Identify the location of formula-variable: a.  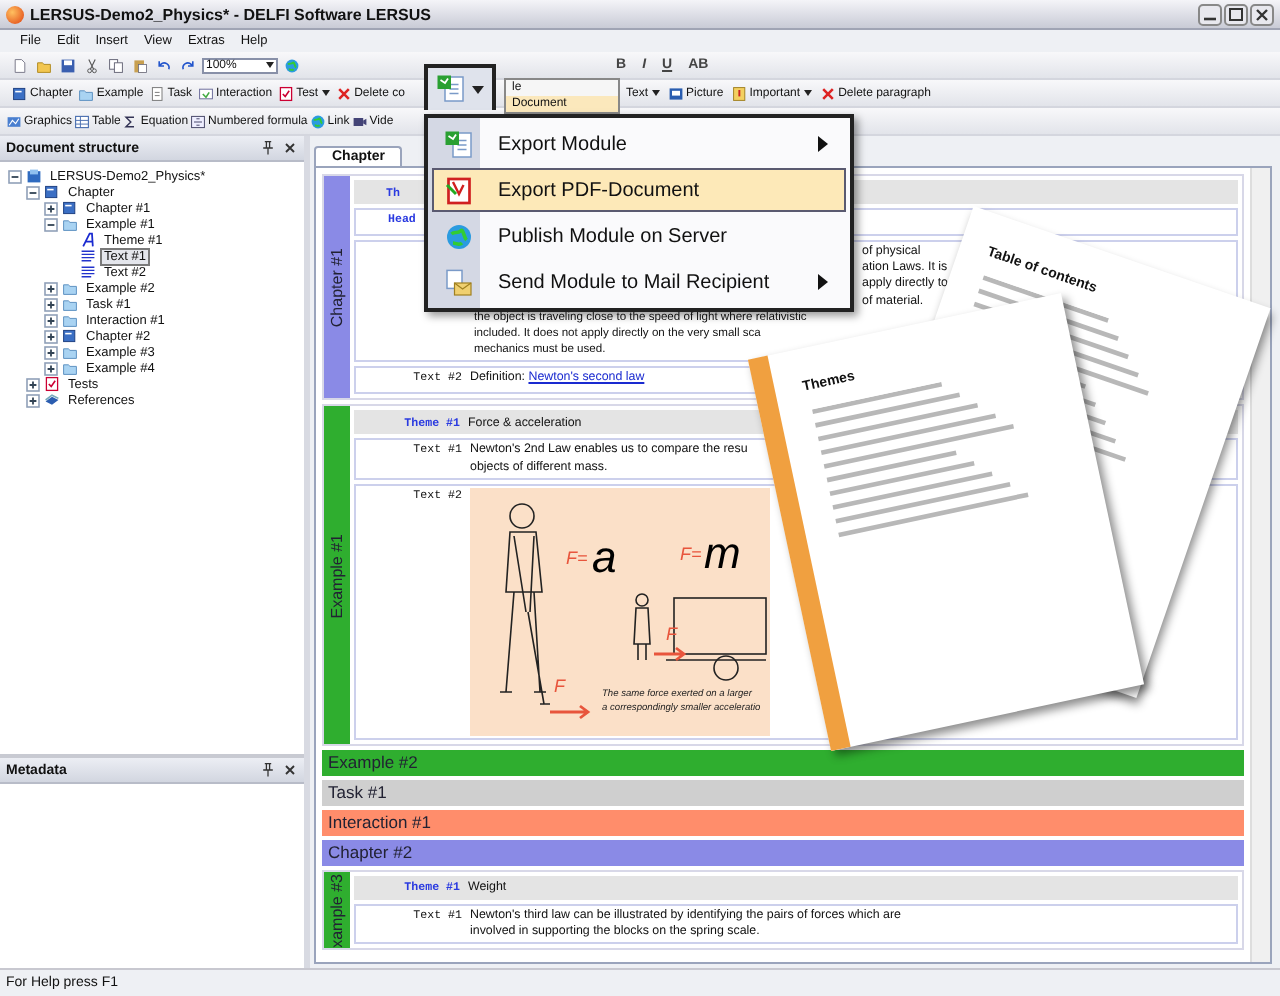
(604, 556).